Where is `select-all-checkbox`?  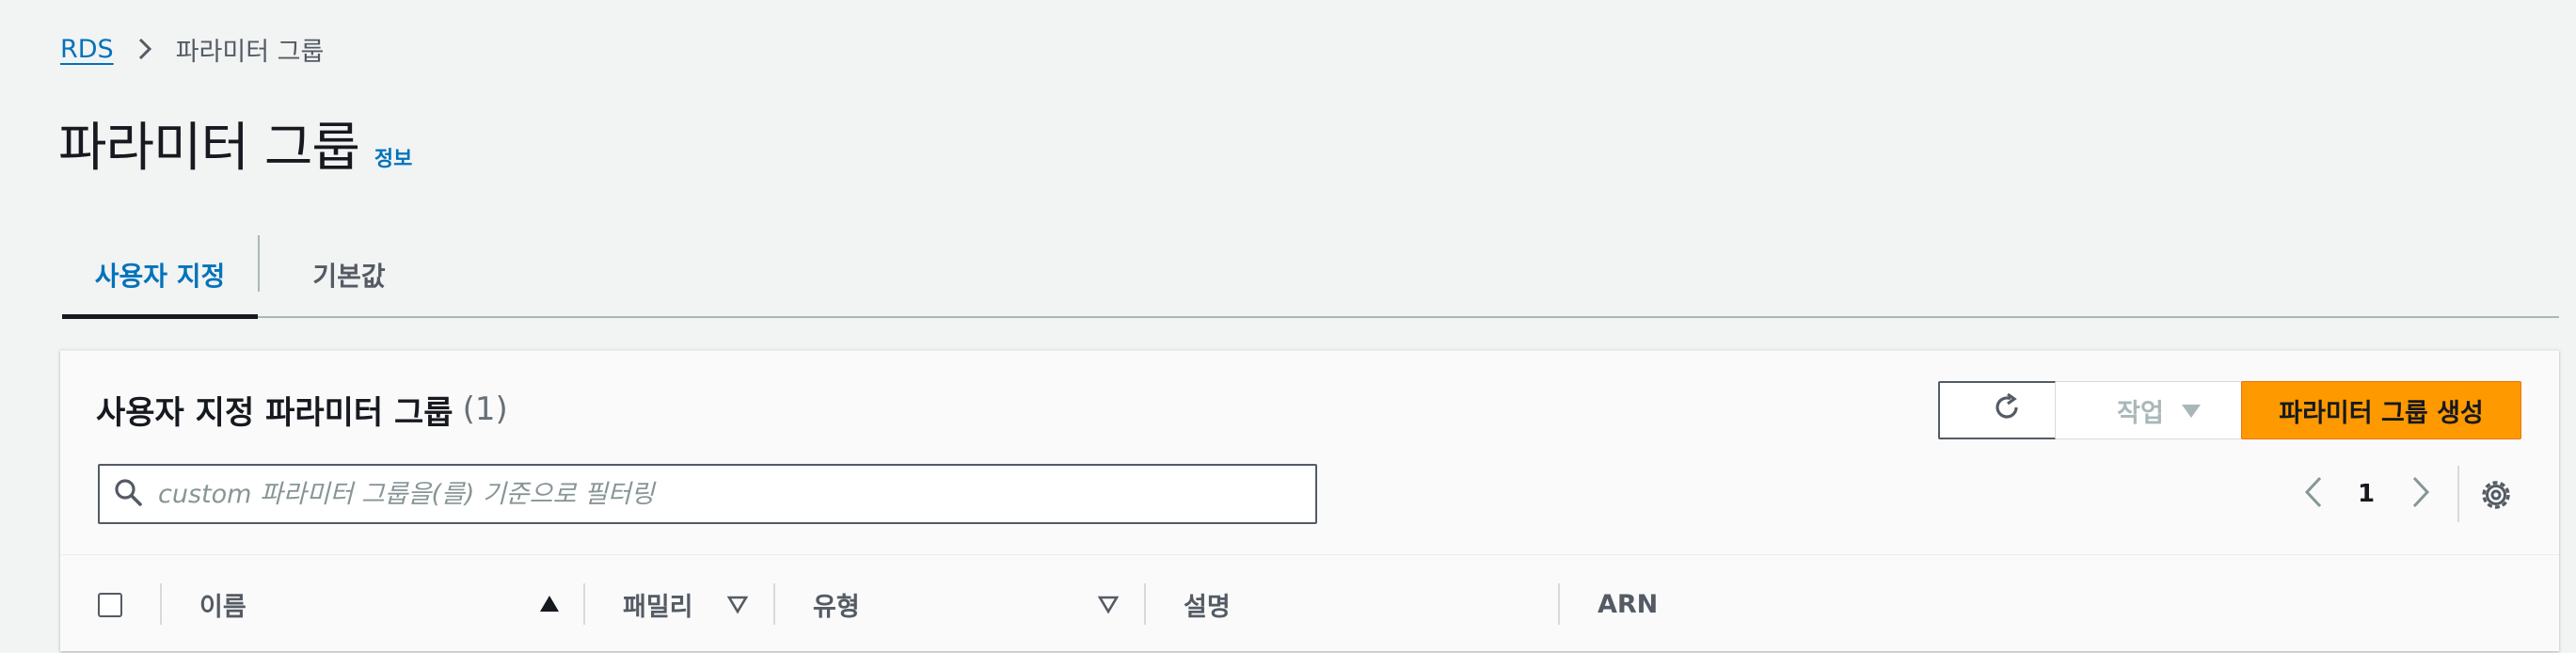 select-all-checkbox is located at coordinates (110, 605).